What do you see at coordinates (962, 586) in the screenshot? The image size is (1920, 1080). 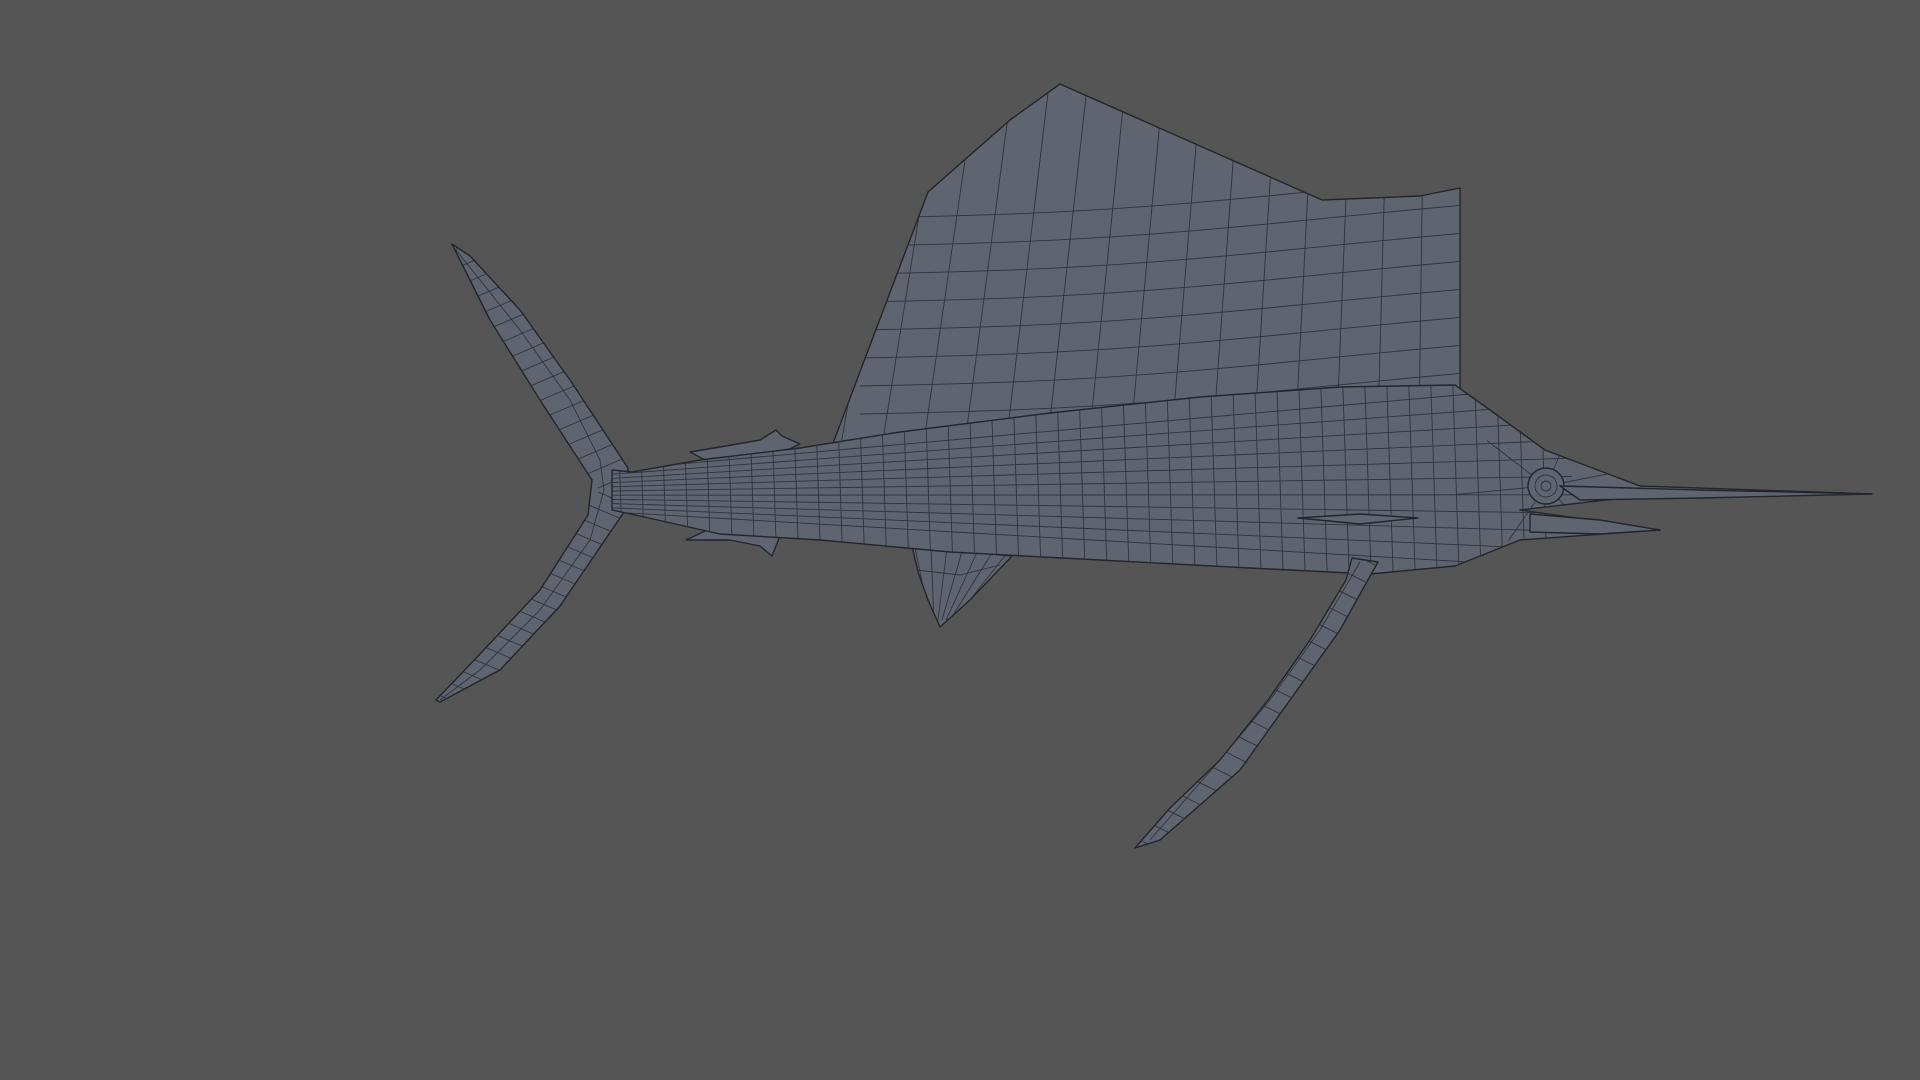 I see `pelvic-fin` at bounding box center [962, 586].